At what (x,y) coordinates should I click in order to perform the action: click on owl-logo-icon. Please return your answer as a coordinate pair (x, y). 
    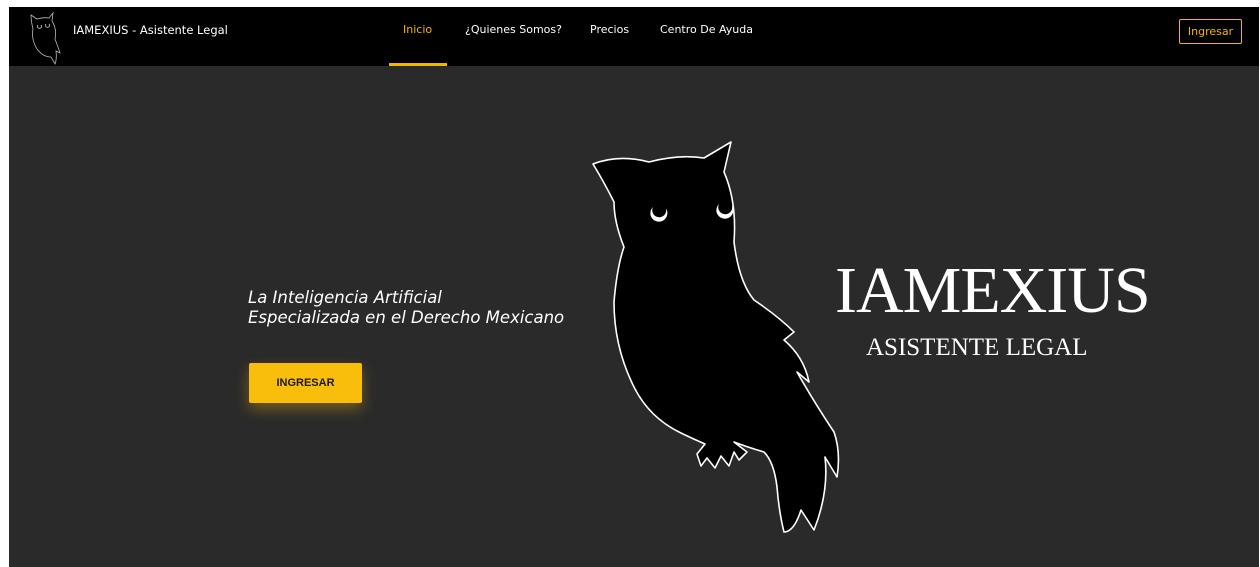
    Looking at the image, I should click on (45, 37).